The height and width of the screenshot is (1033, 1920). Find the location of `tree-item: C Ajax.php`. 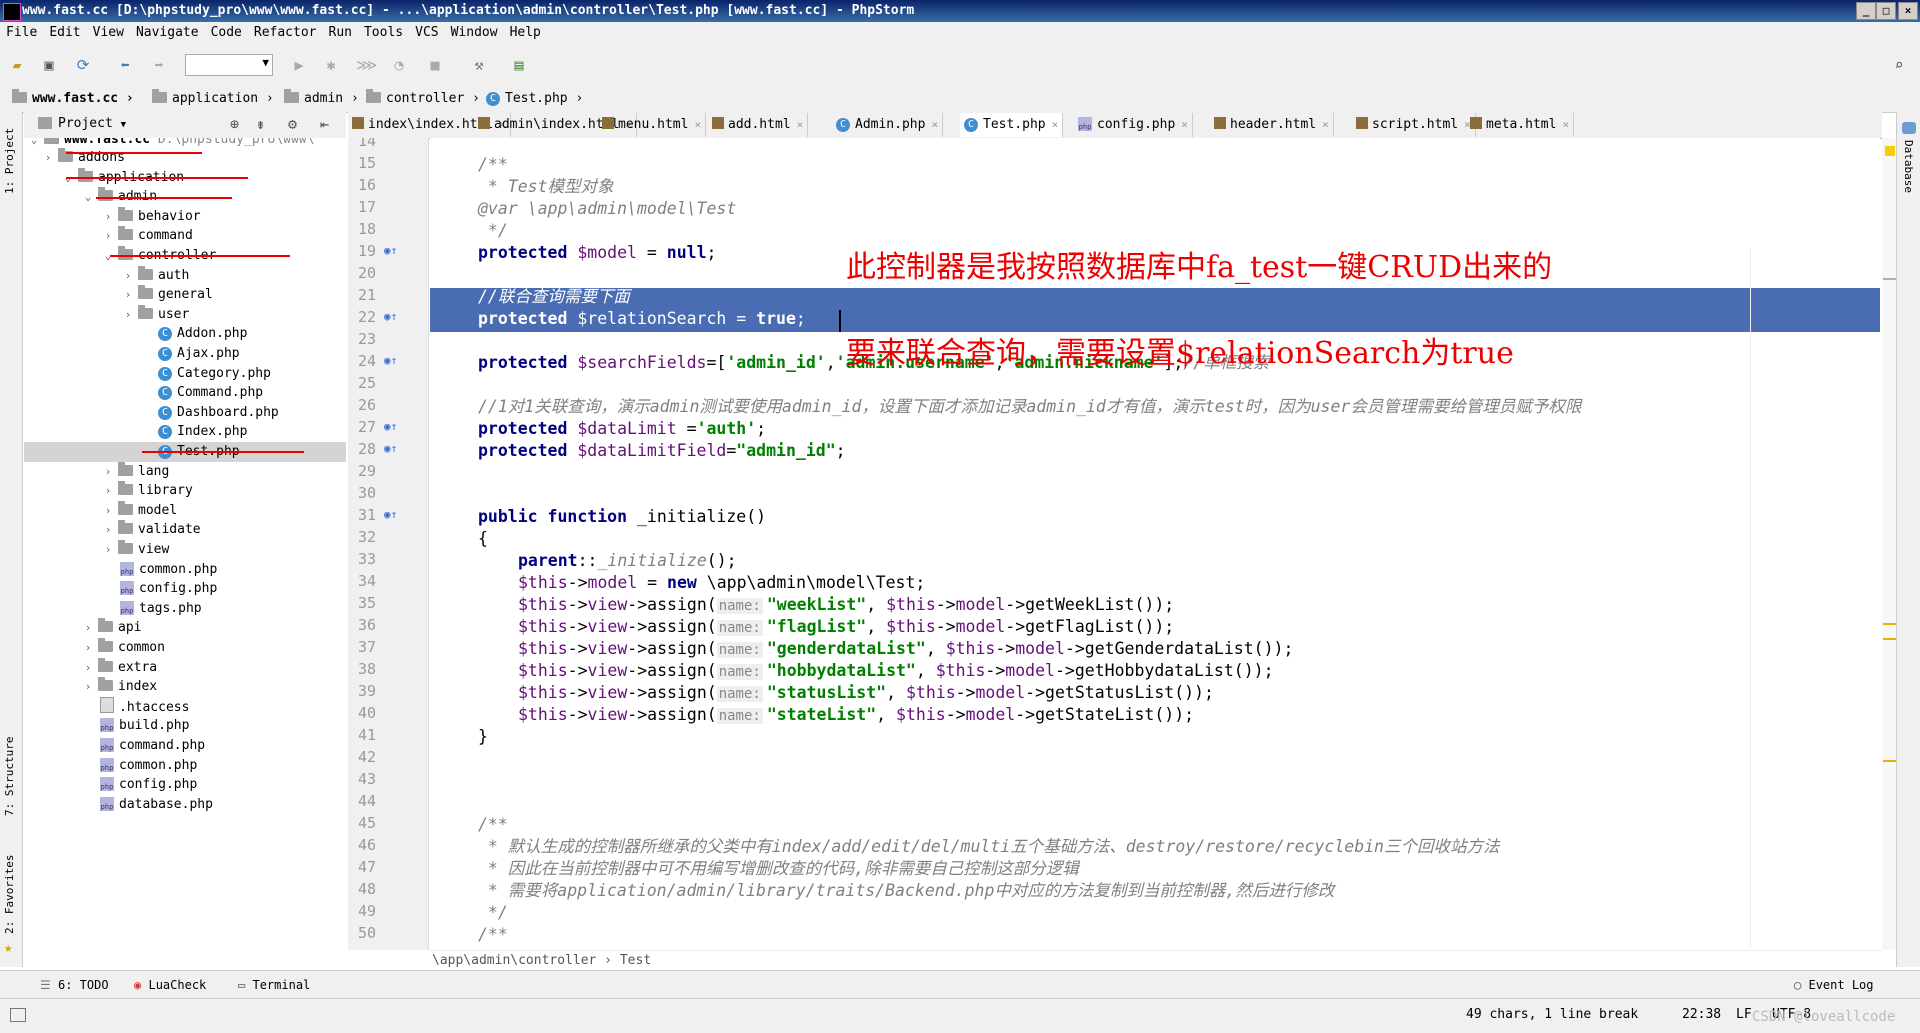

tree-item: C Ajax.php is located at coordinates (185, 354).